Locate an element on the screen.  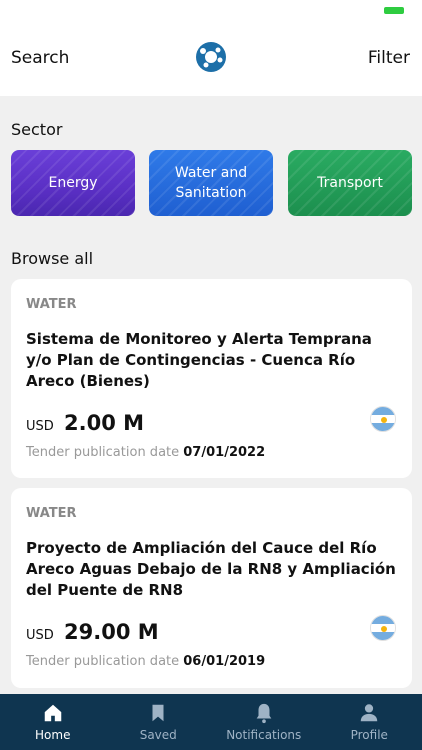
bell-icon is located at coordinates (264, 713).